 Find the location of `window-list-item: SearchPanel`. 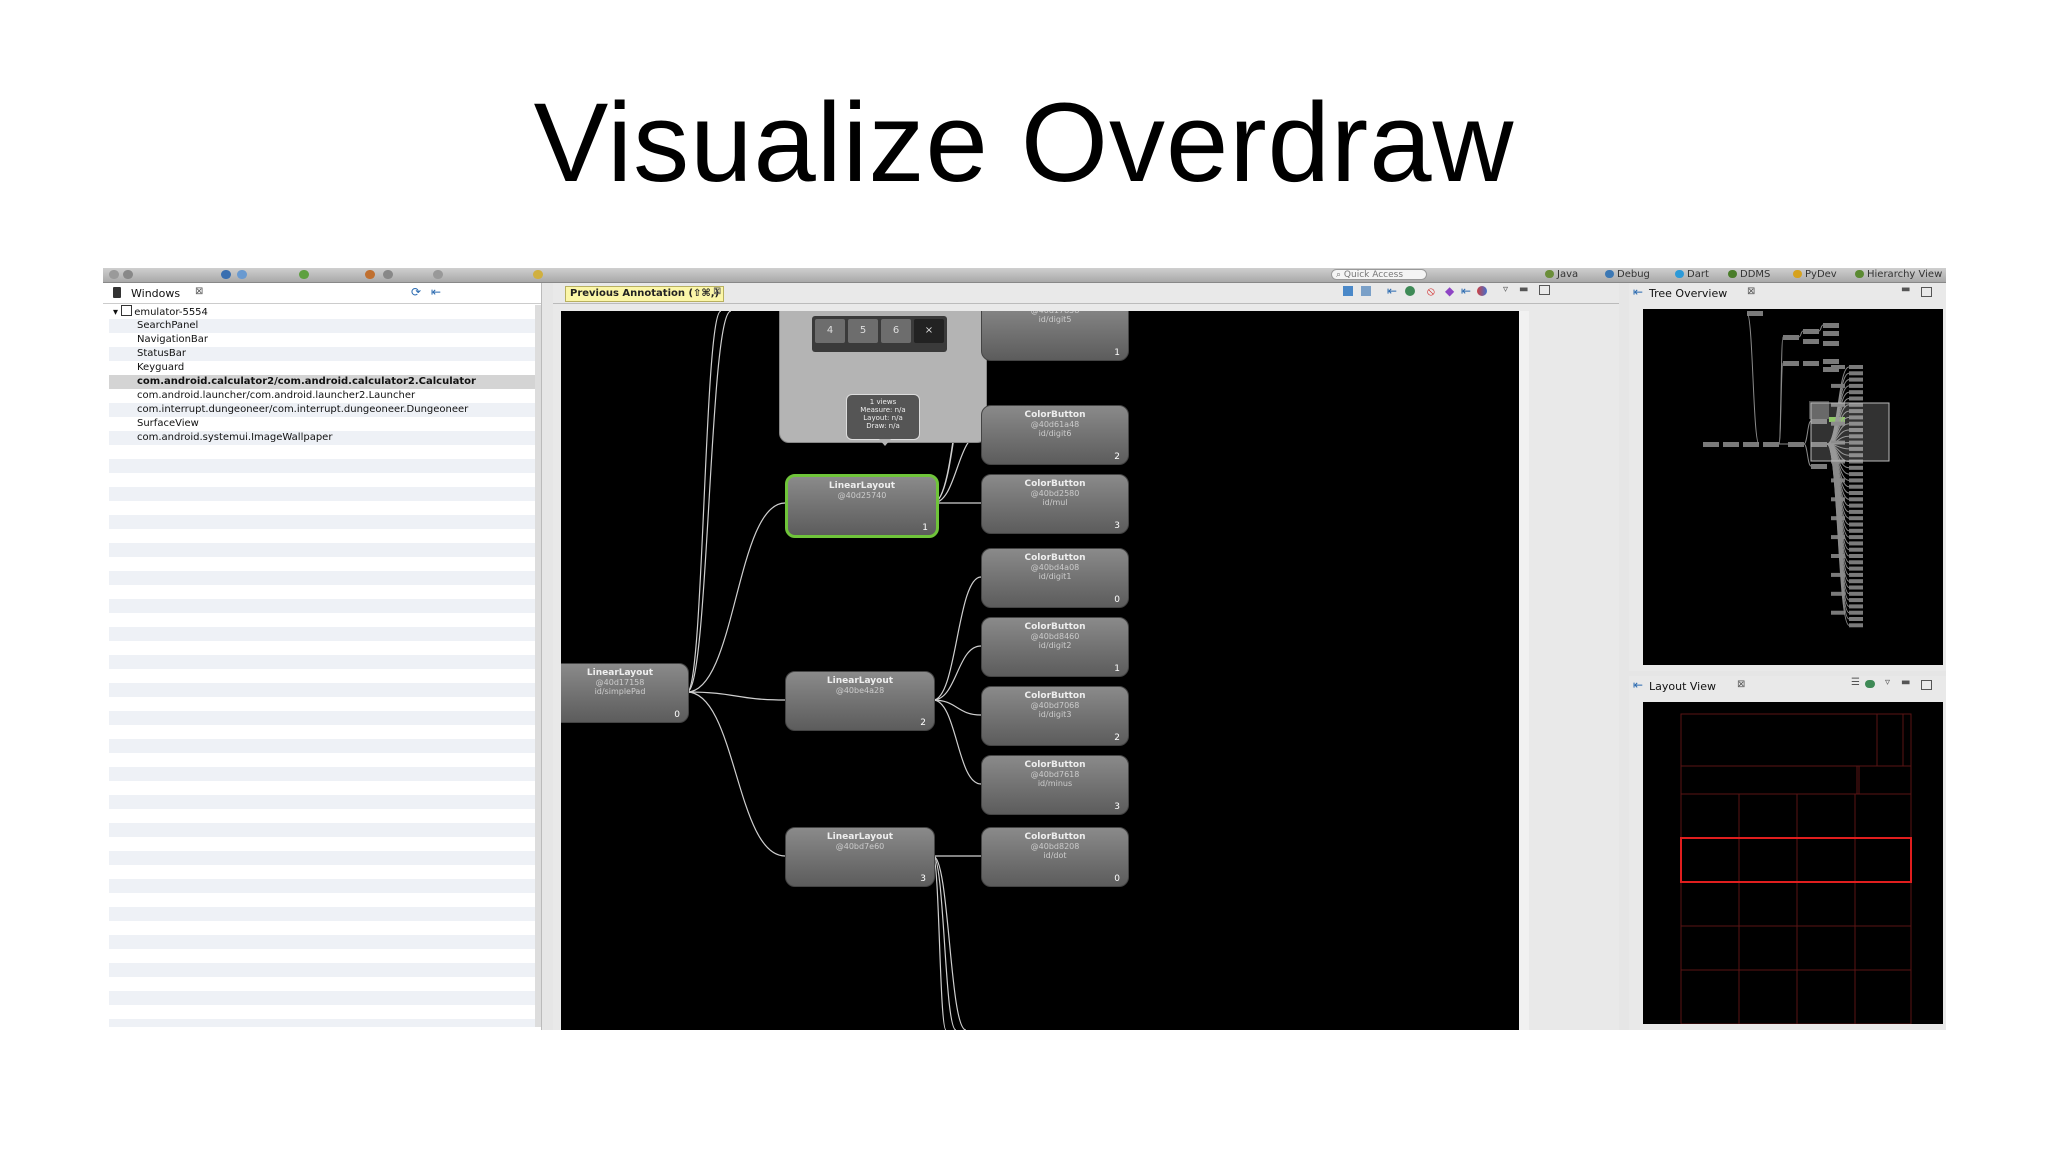

window-list-item: SearchPanel is located at coordinates (322, 326).